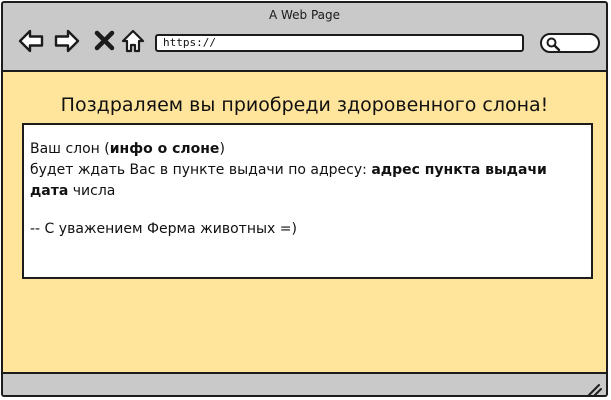 The image size is (611, 400). What do you see at coordinates (307, 191) in the screenshot?
I see `message-line-3: дата числа` at bounding box center [307, 191].